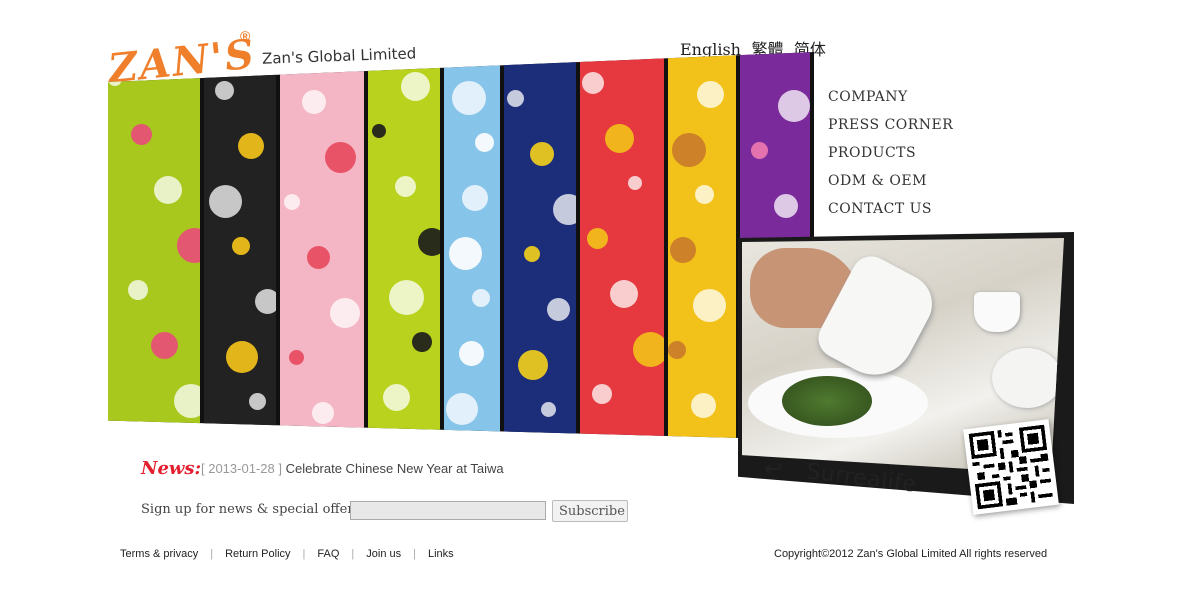 The width and height of the screenshot is (1200, 600). Describe the element at coordinates (1027, 378) in the screenshot. I see `saucer` at that location.